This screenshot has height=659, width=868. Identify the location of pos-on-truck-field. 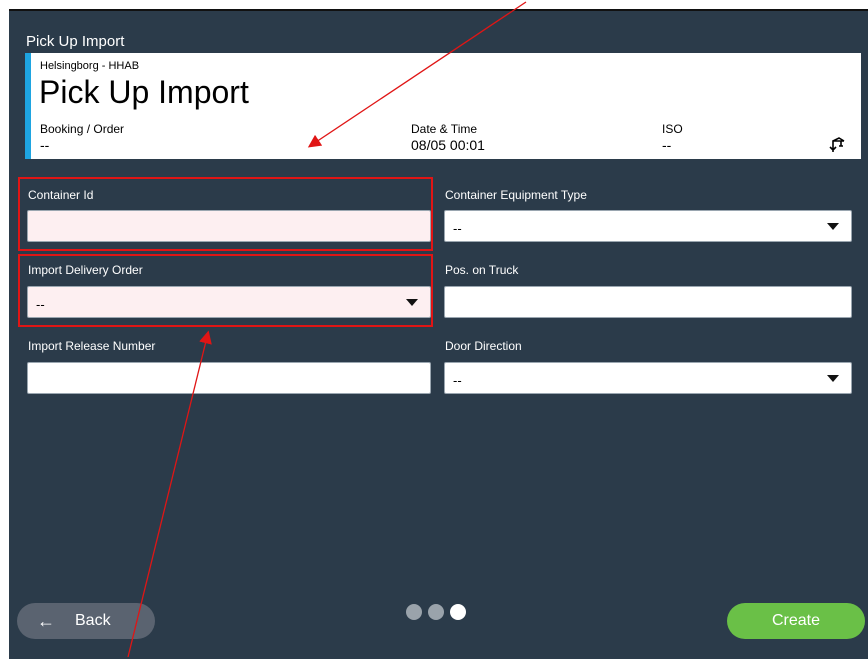
(648, 302).